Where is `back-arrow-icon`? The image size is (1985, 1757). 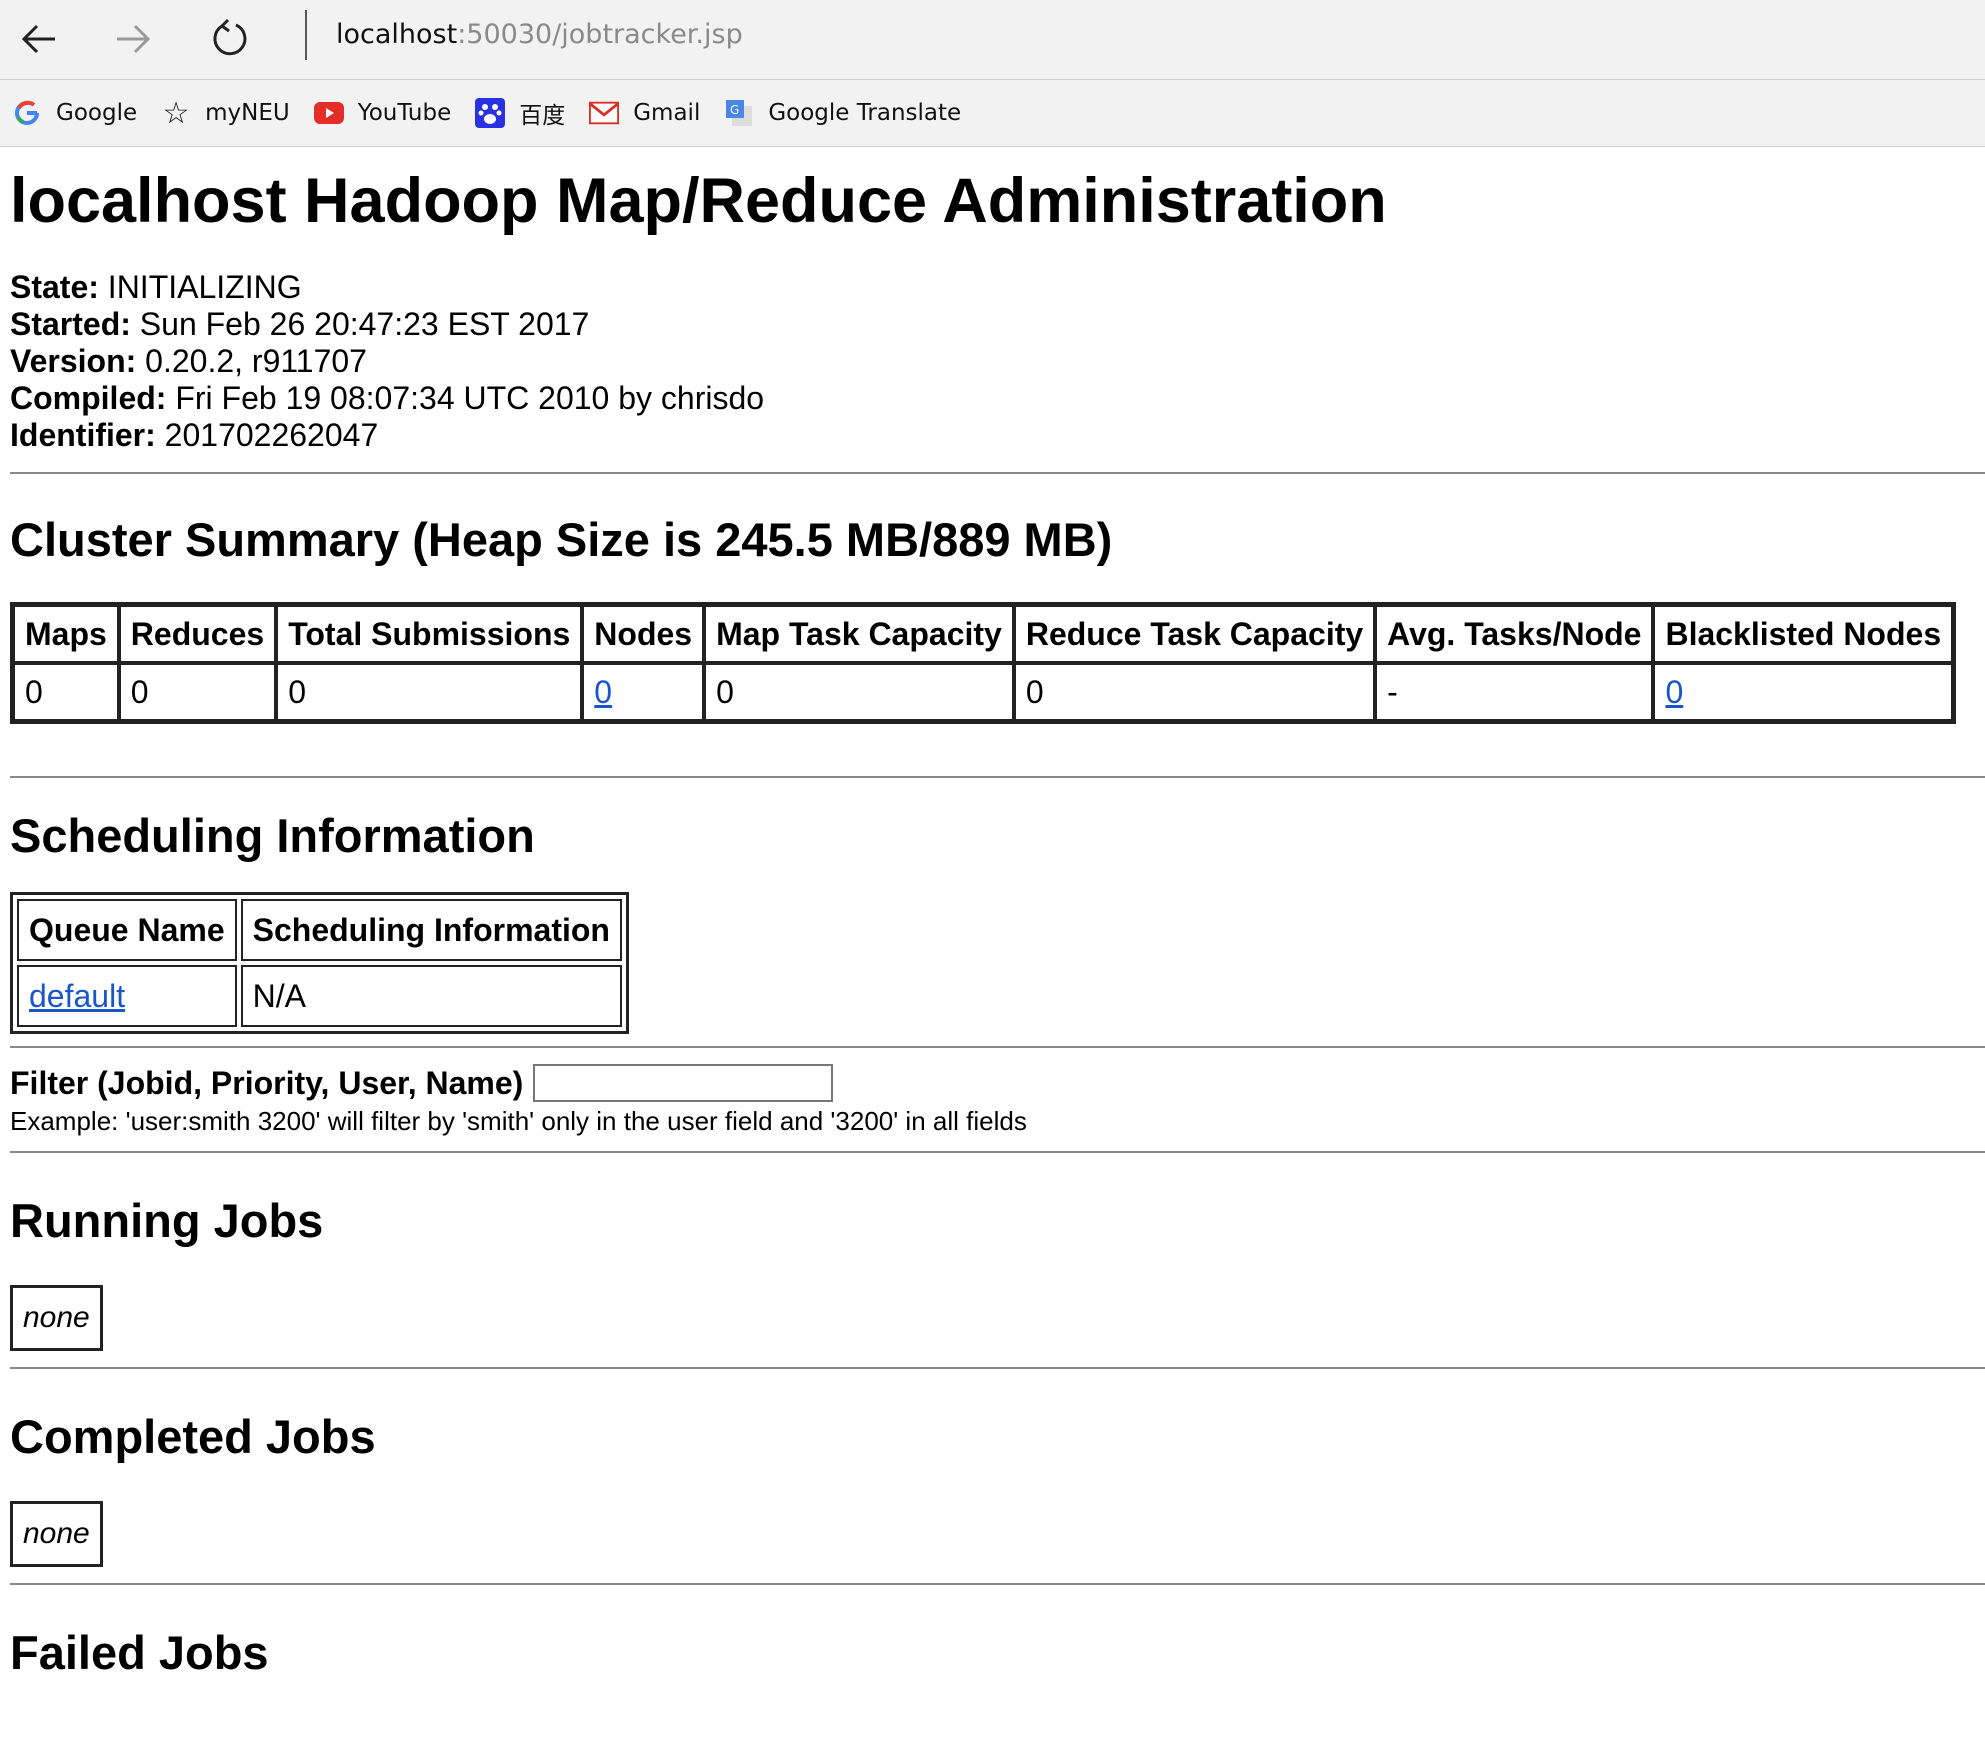 back-arrow-icon is located at coordinates (38, 39).